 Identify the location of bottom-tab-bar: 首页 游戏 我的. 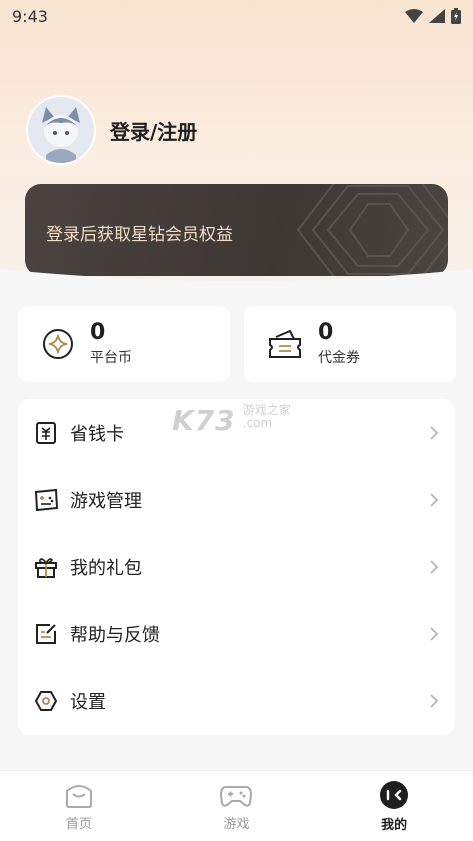
(236, 805).